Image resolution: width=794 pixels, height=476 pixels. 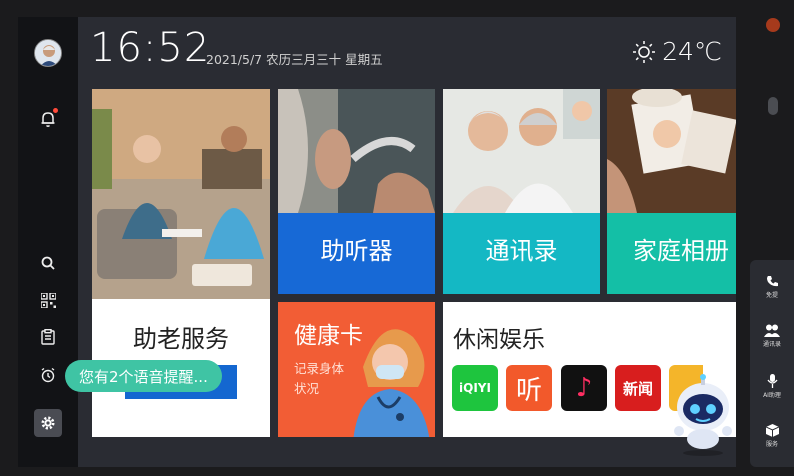 I want to click on sun-icon, so click(x=644, y=51).